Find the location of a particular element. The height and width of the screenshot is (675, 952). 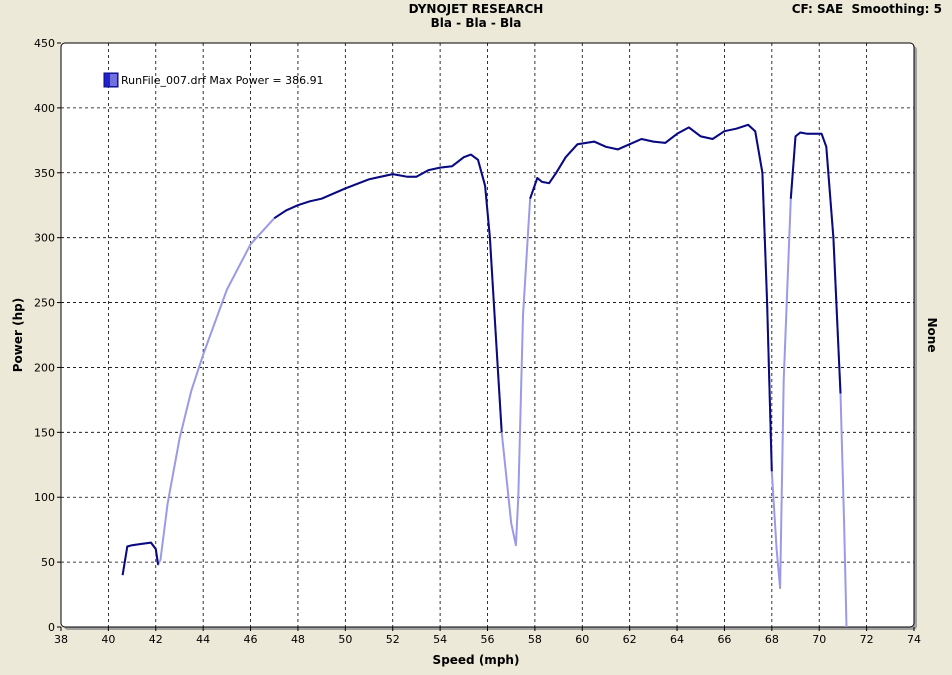

x-tick-label: 66 is located at coordinates (724, 639).